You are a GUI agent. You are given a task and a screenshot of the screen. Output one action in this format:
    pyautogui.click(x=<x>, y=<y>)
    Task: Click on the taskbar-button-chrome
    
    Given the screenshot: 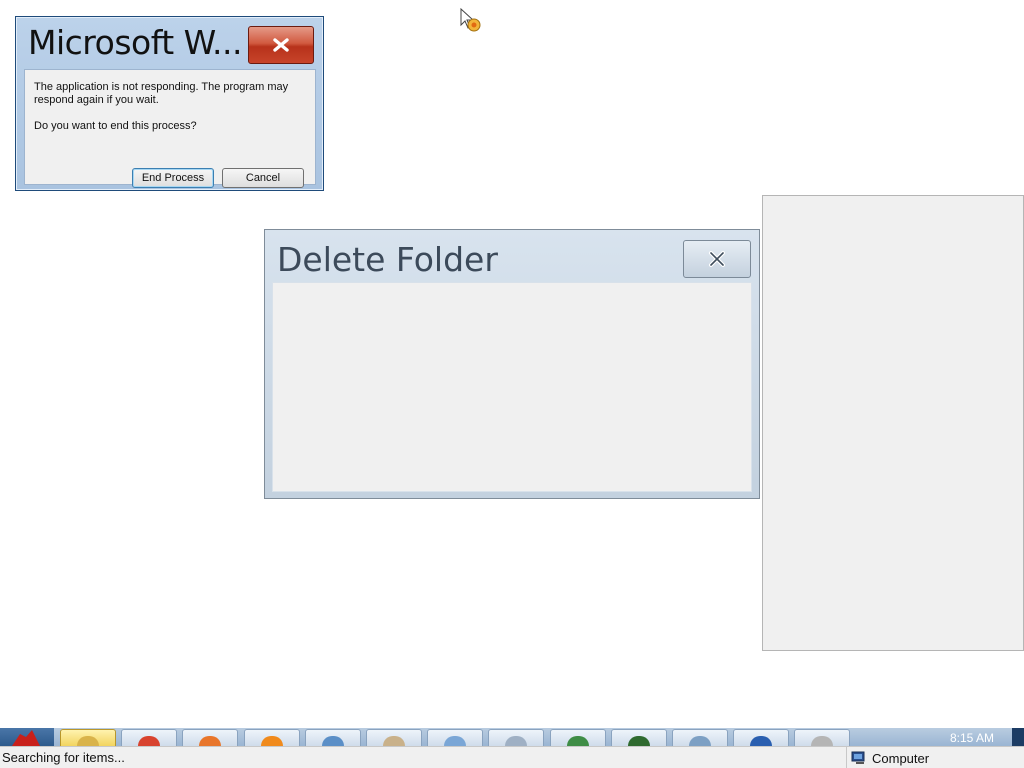 What is the action you would take?
    pyautogui.click(x=149, y=737)
    